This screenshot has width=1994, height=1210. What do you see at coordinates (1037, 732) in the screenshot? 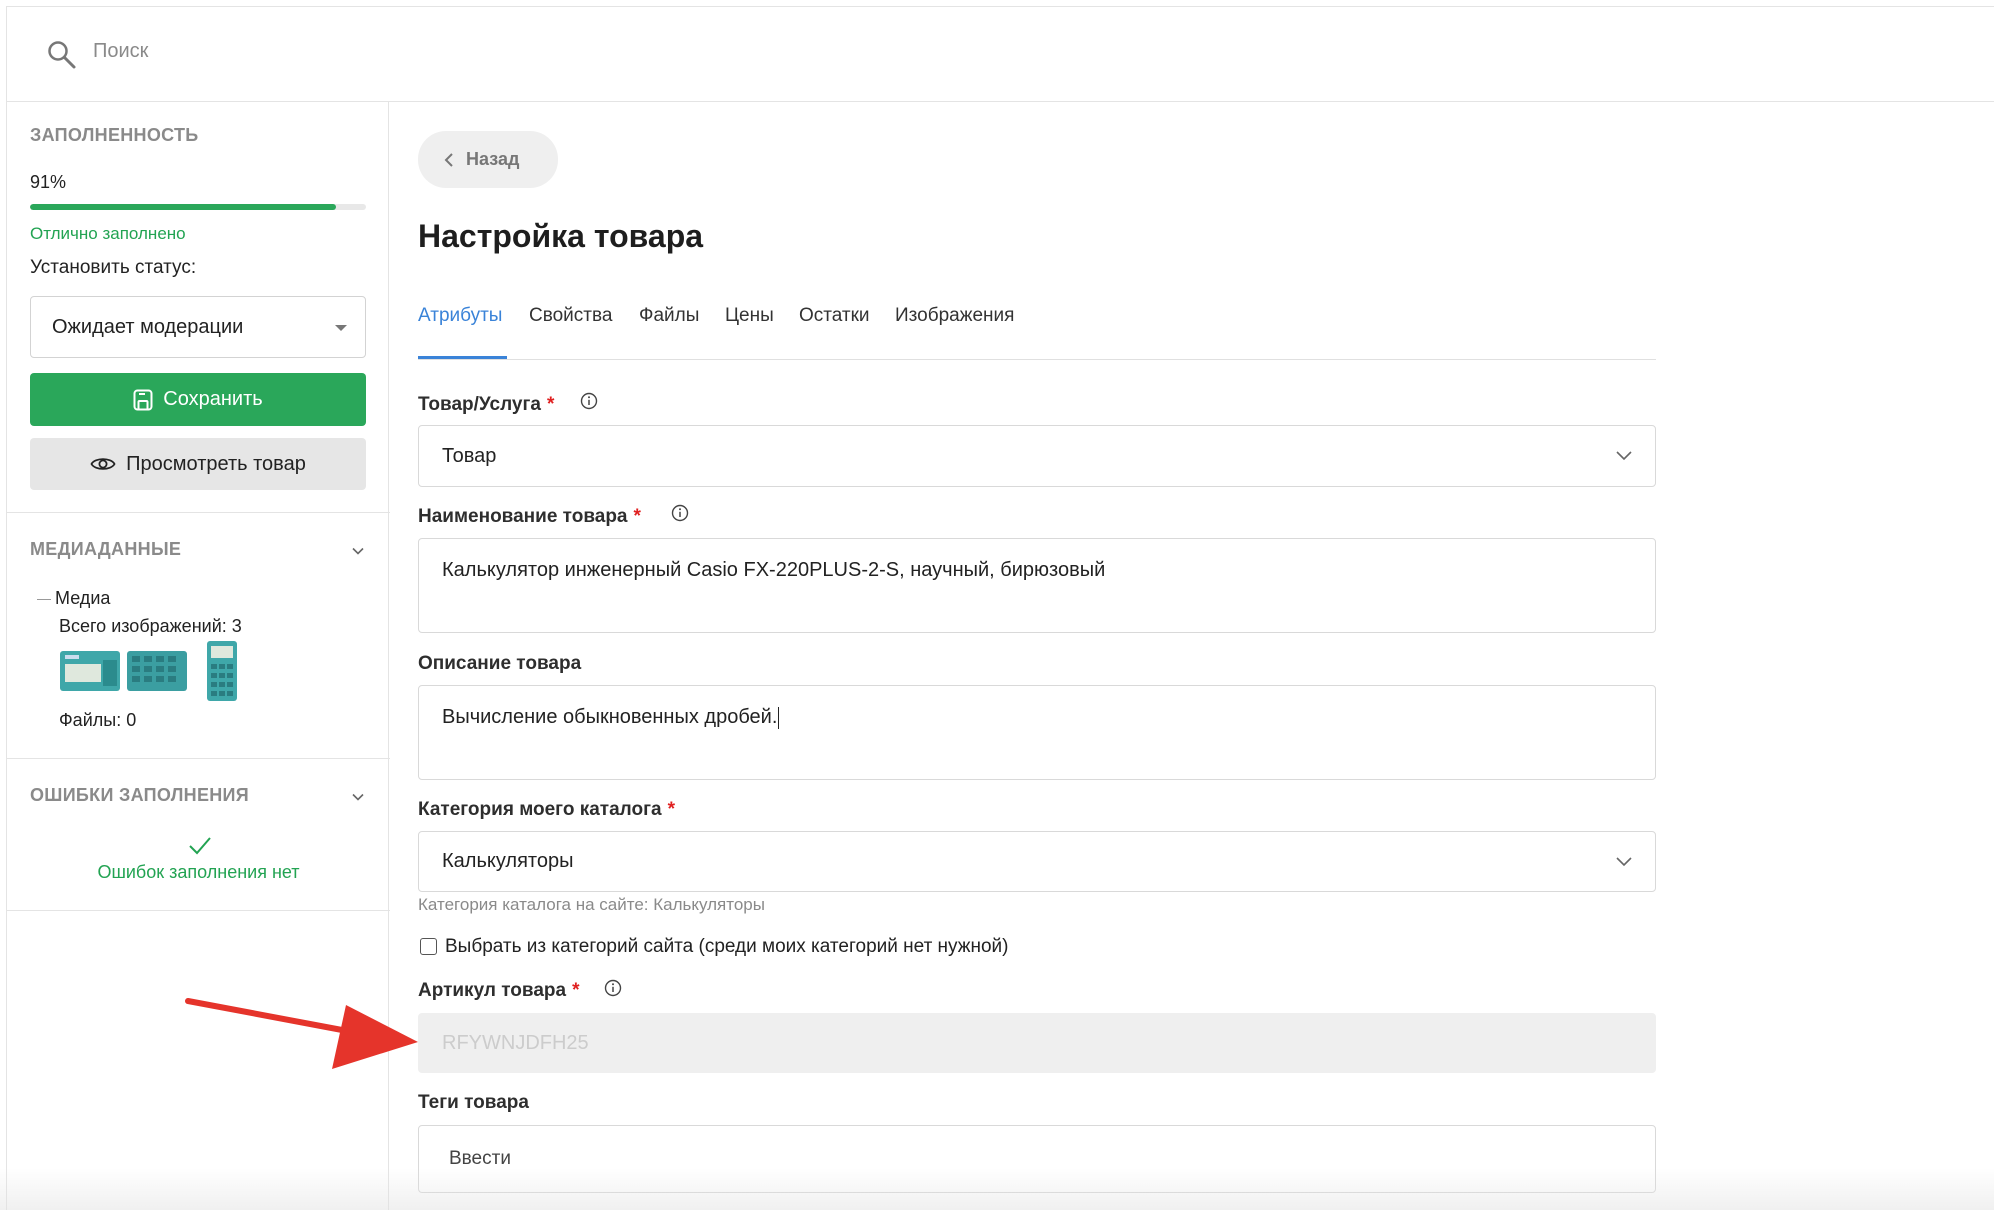
I see `description-textarea: Вычисление обыкновенных дробей.` at bounding box center [1037, 732].